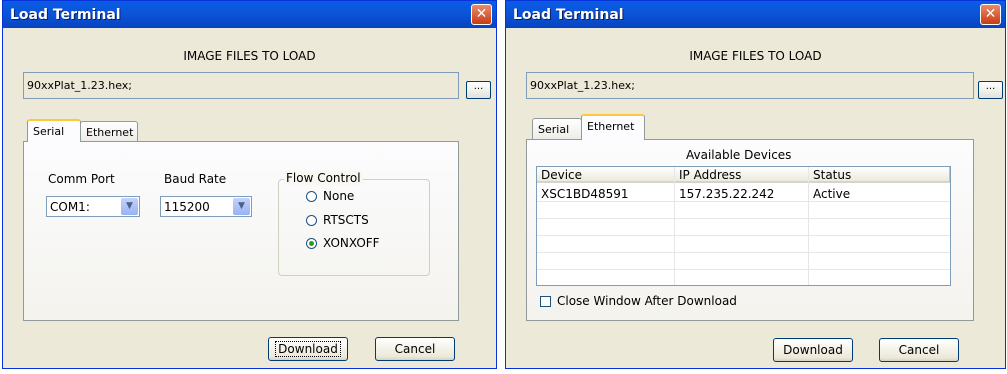  What do you see at coordinates (724, 194) in the screenshot?
I see `table-row-ip: 157.235.22.242` at bounding box center [724, 194].